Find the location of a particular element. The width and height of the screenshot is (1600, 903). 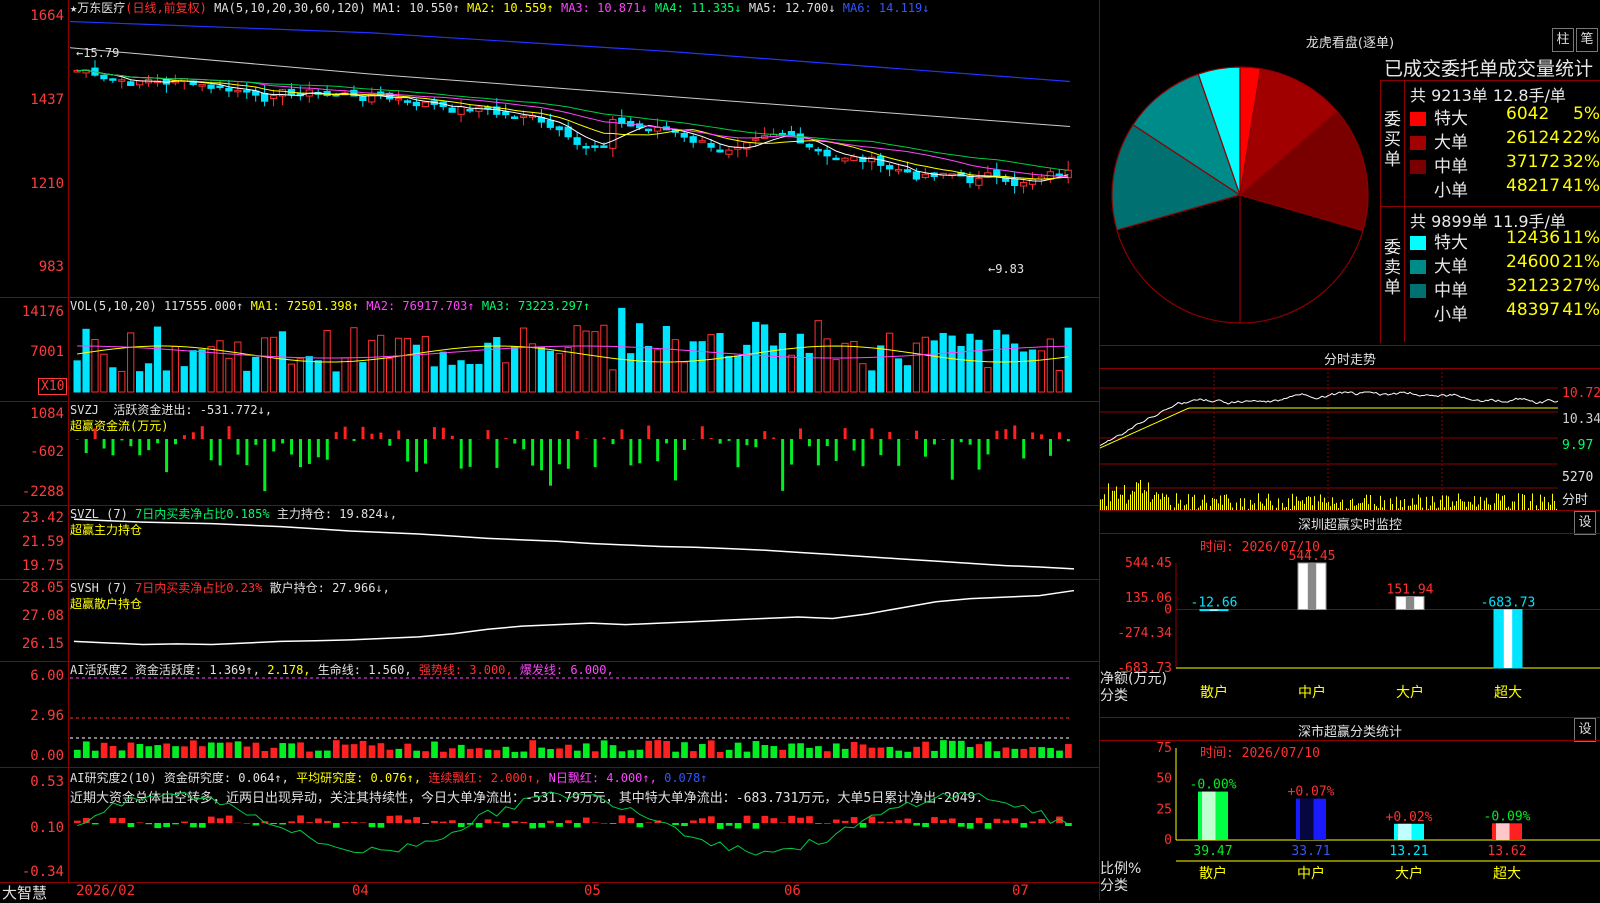

dragon-pie-chart is located at coordinates (1240, 200).